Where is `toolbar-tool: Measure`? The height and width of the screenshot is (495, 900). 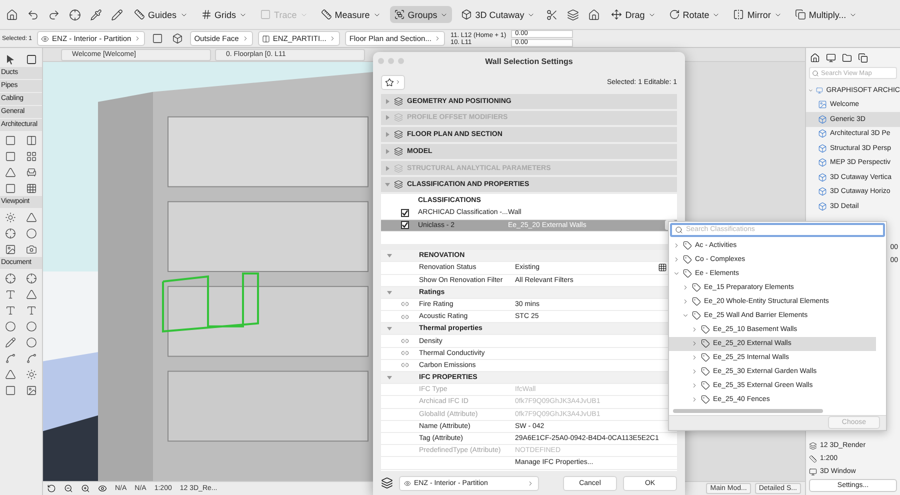 toolbar-tool: Measure is located at coordinates (350, 14).